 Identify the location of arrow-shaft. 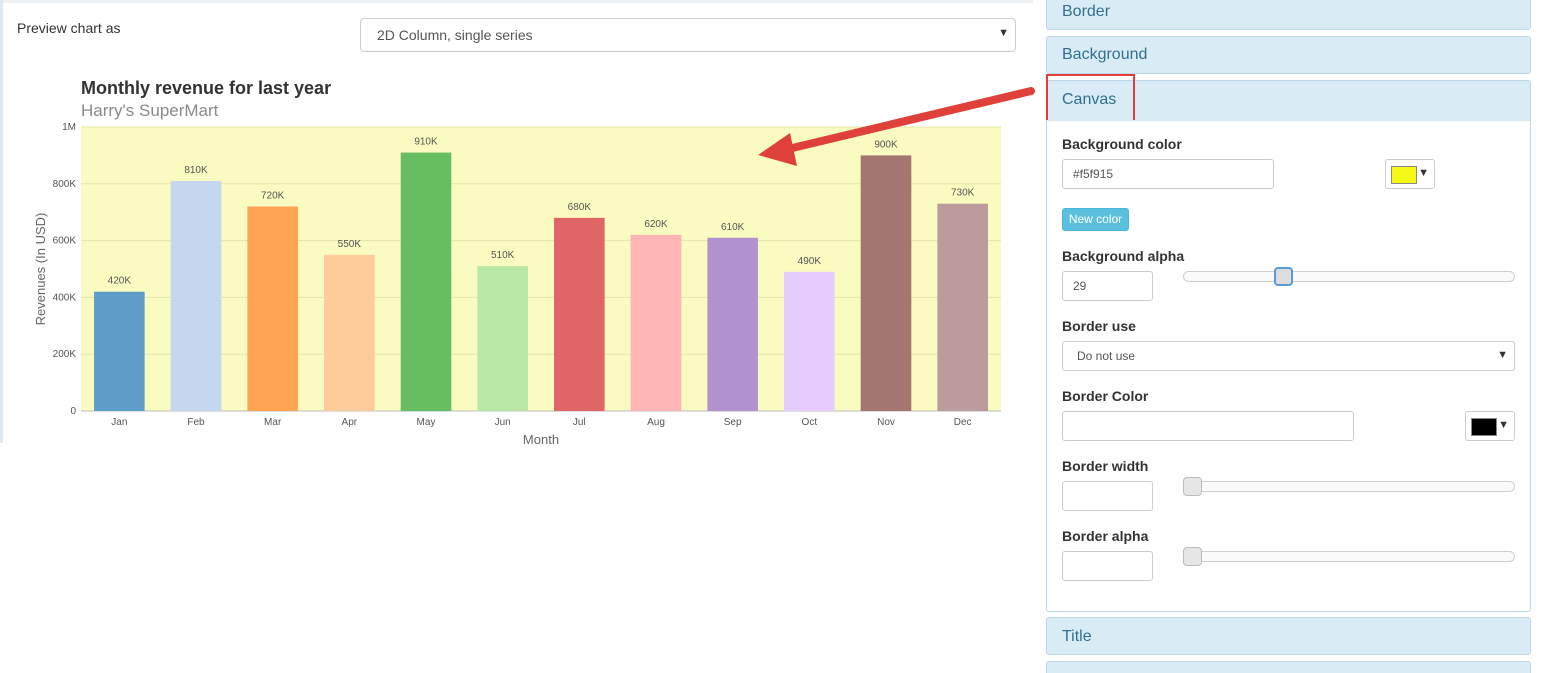
(907, 120).